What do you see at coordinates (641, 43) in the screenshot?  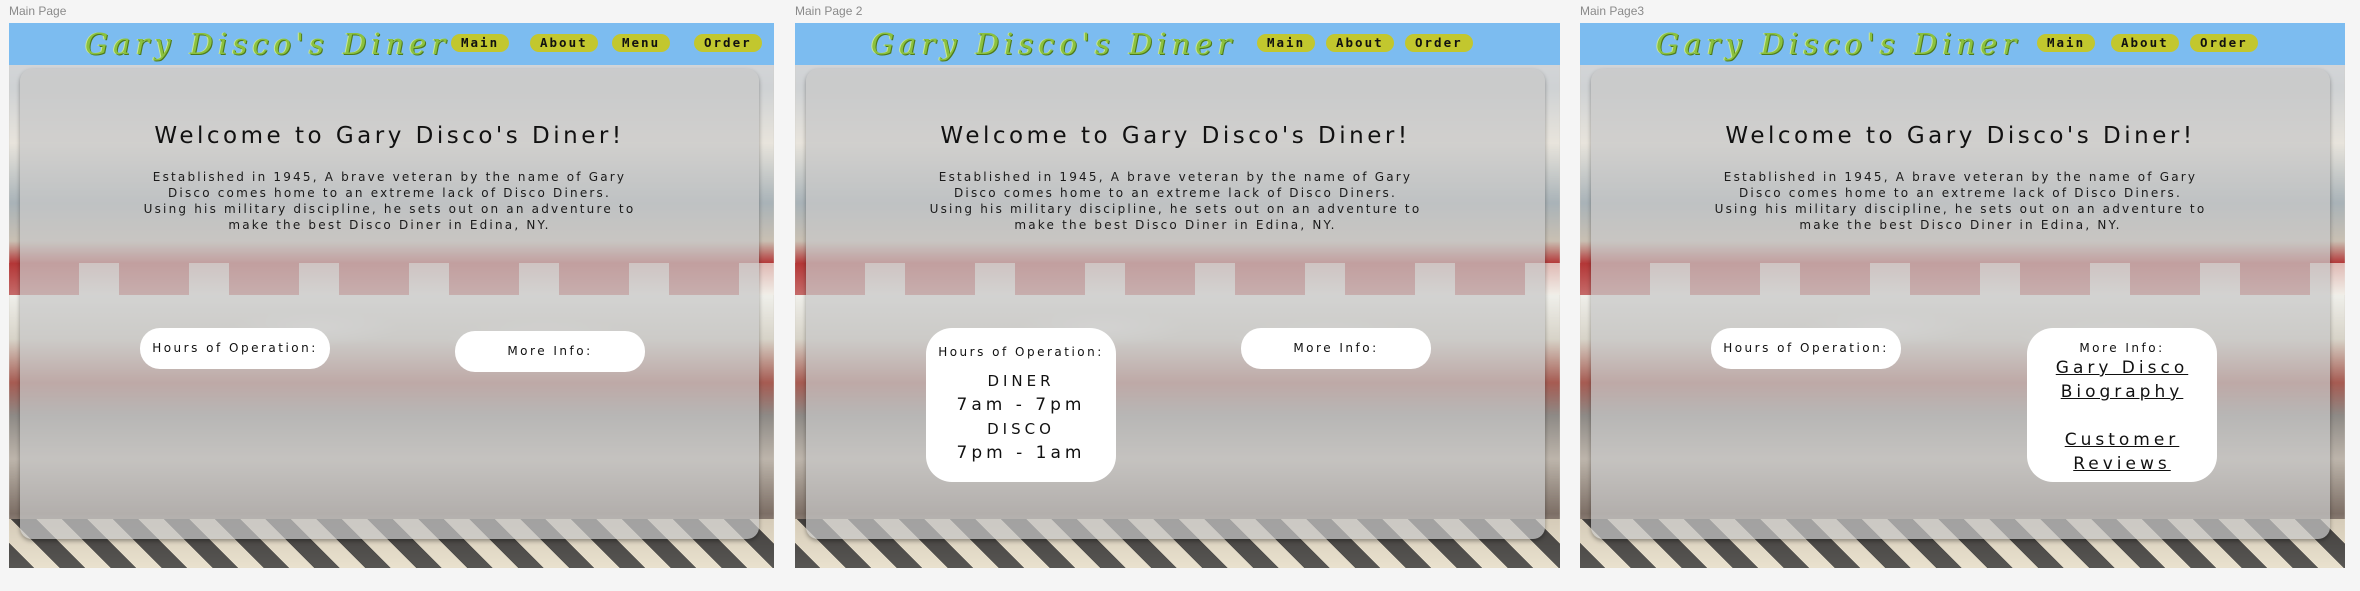 I see `nav-menu-button: Menu` at bounding box center [641, 43].